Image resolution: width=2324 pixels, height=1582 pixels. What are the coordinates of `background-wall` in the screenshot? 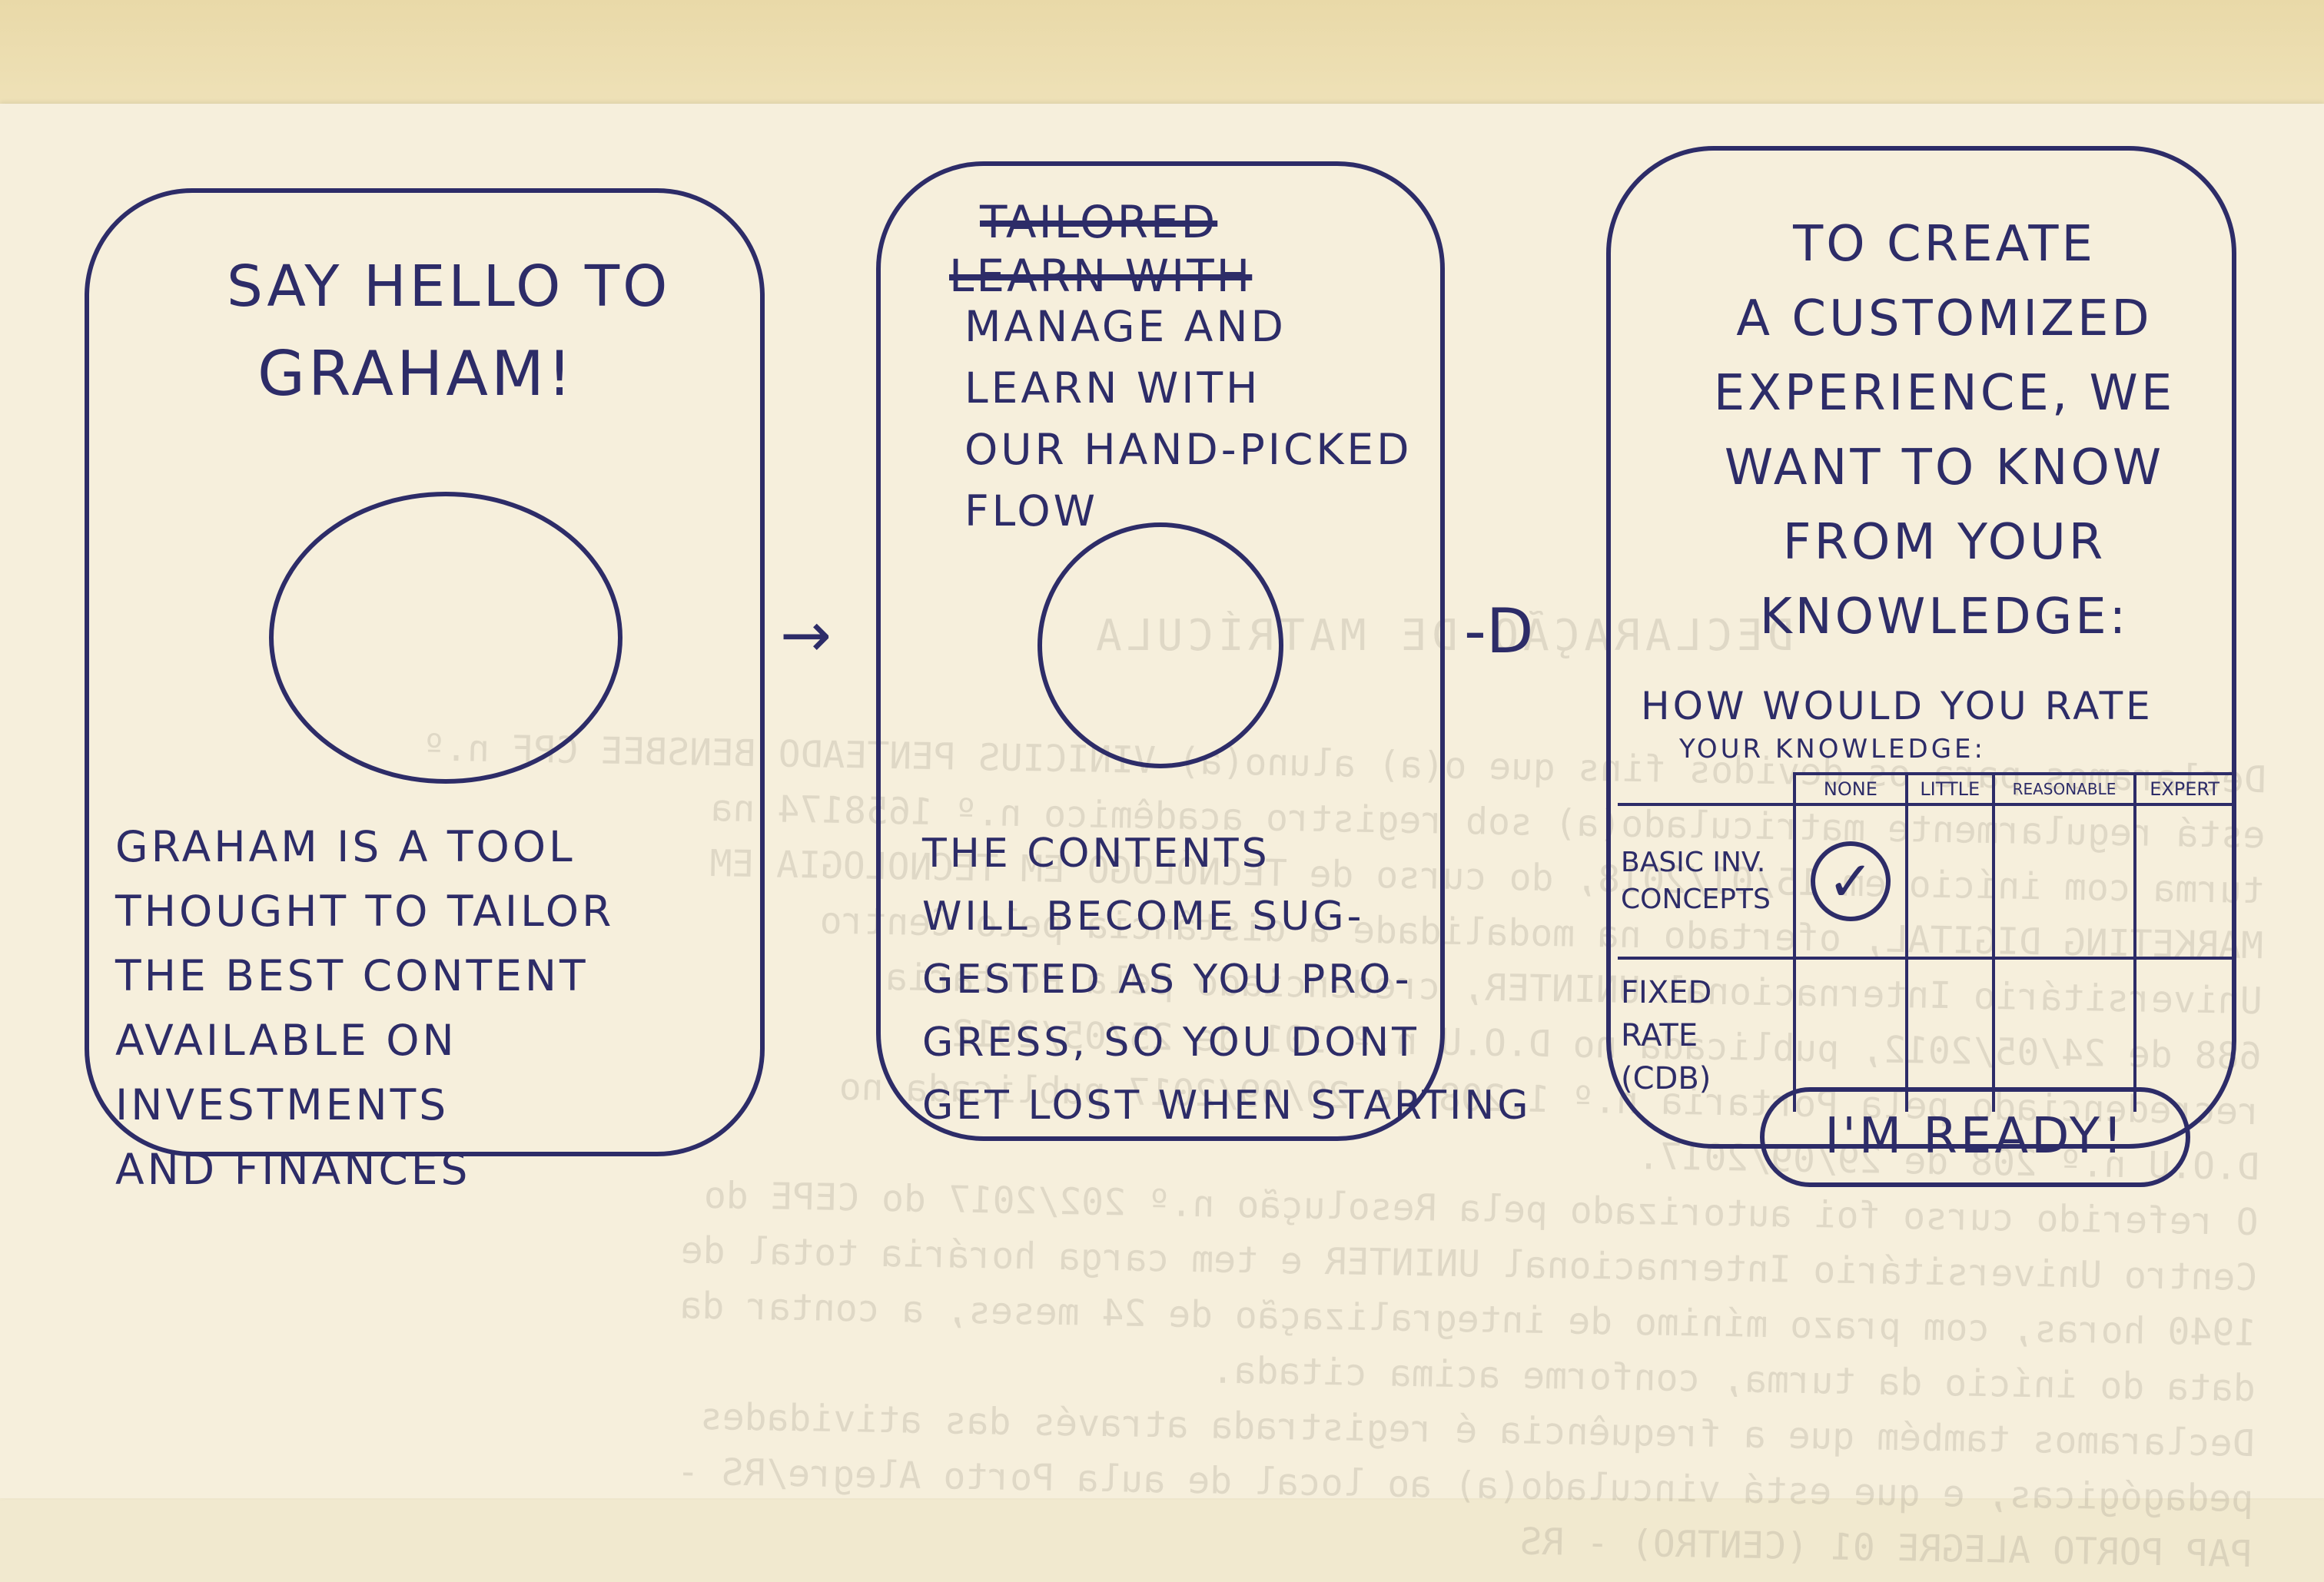 It's located at (1162, 57).